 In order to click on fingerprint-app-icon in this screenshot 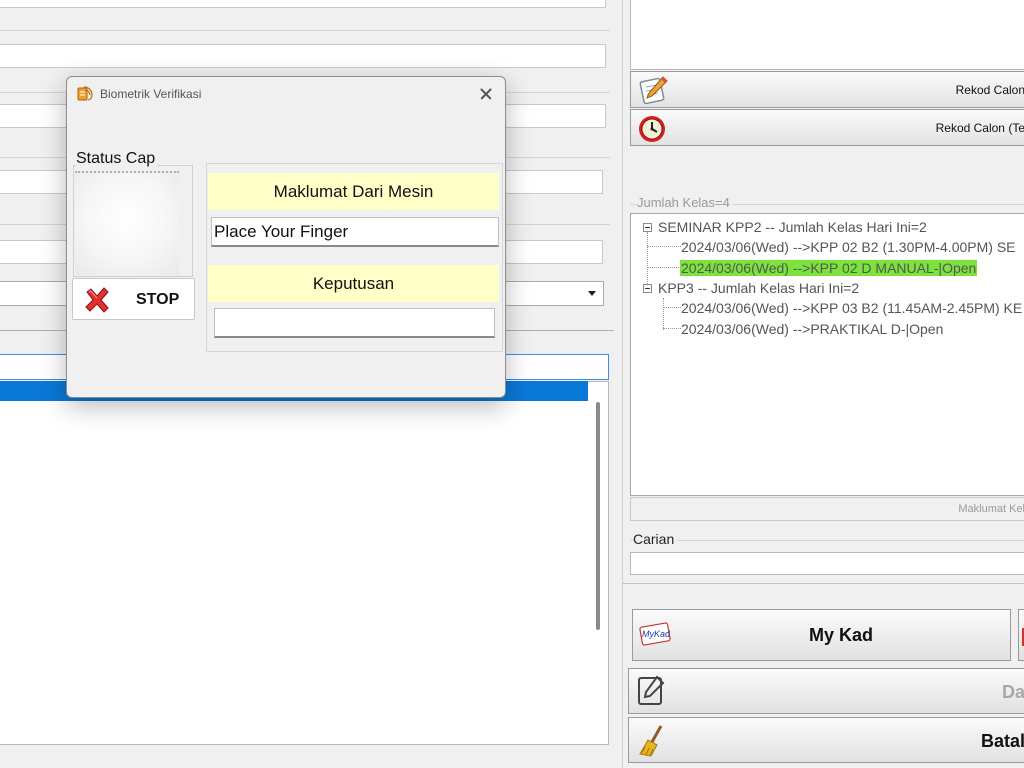, I will do `click(85, 93)`.